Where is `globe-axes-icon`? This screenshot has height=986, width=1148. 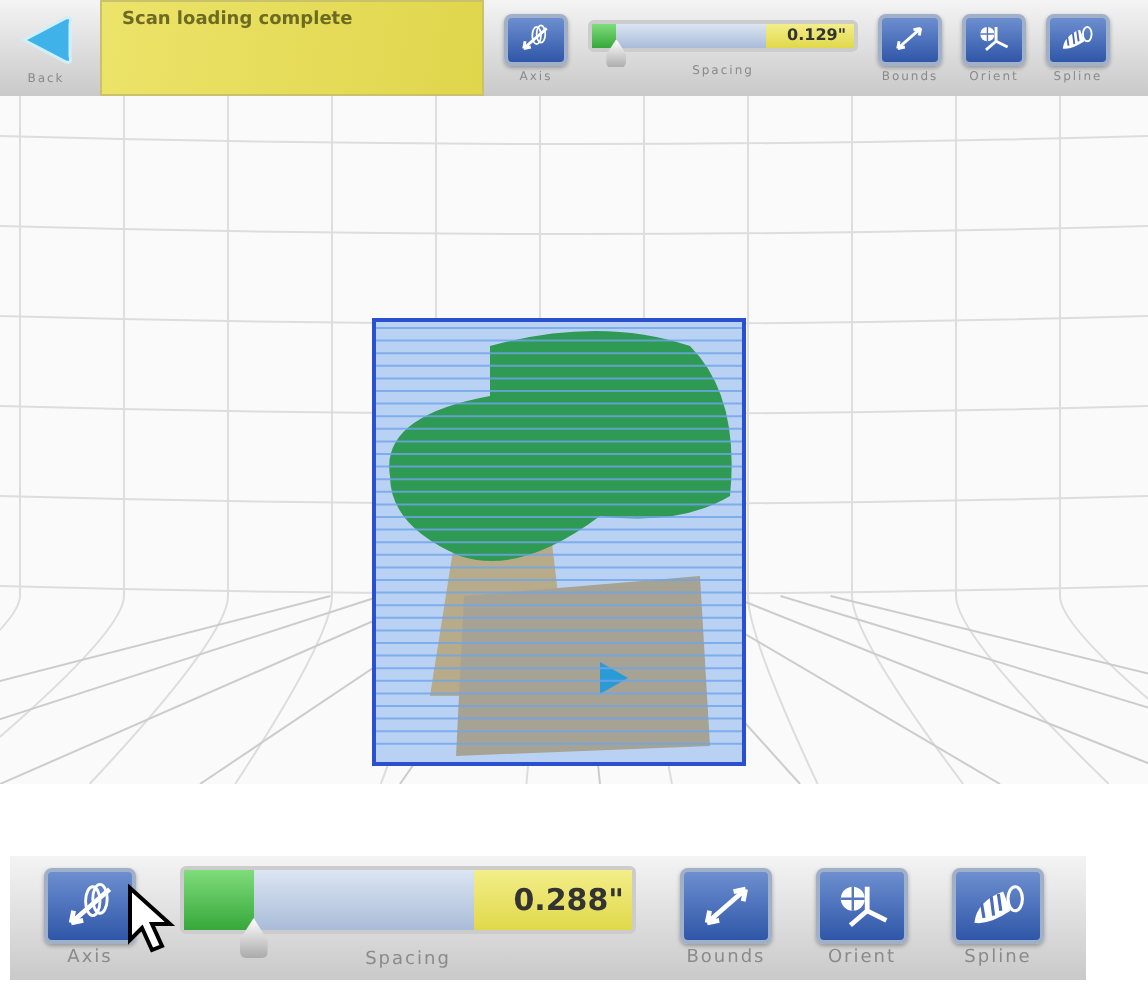 globe-axes-icon is located at coordinates (994, 39).